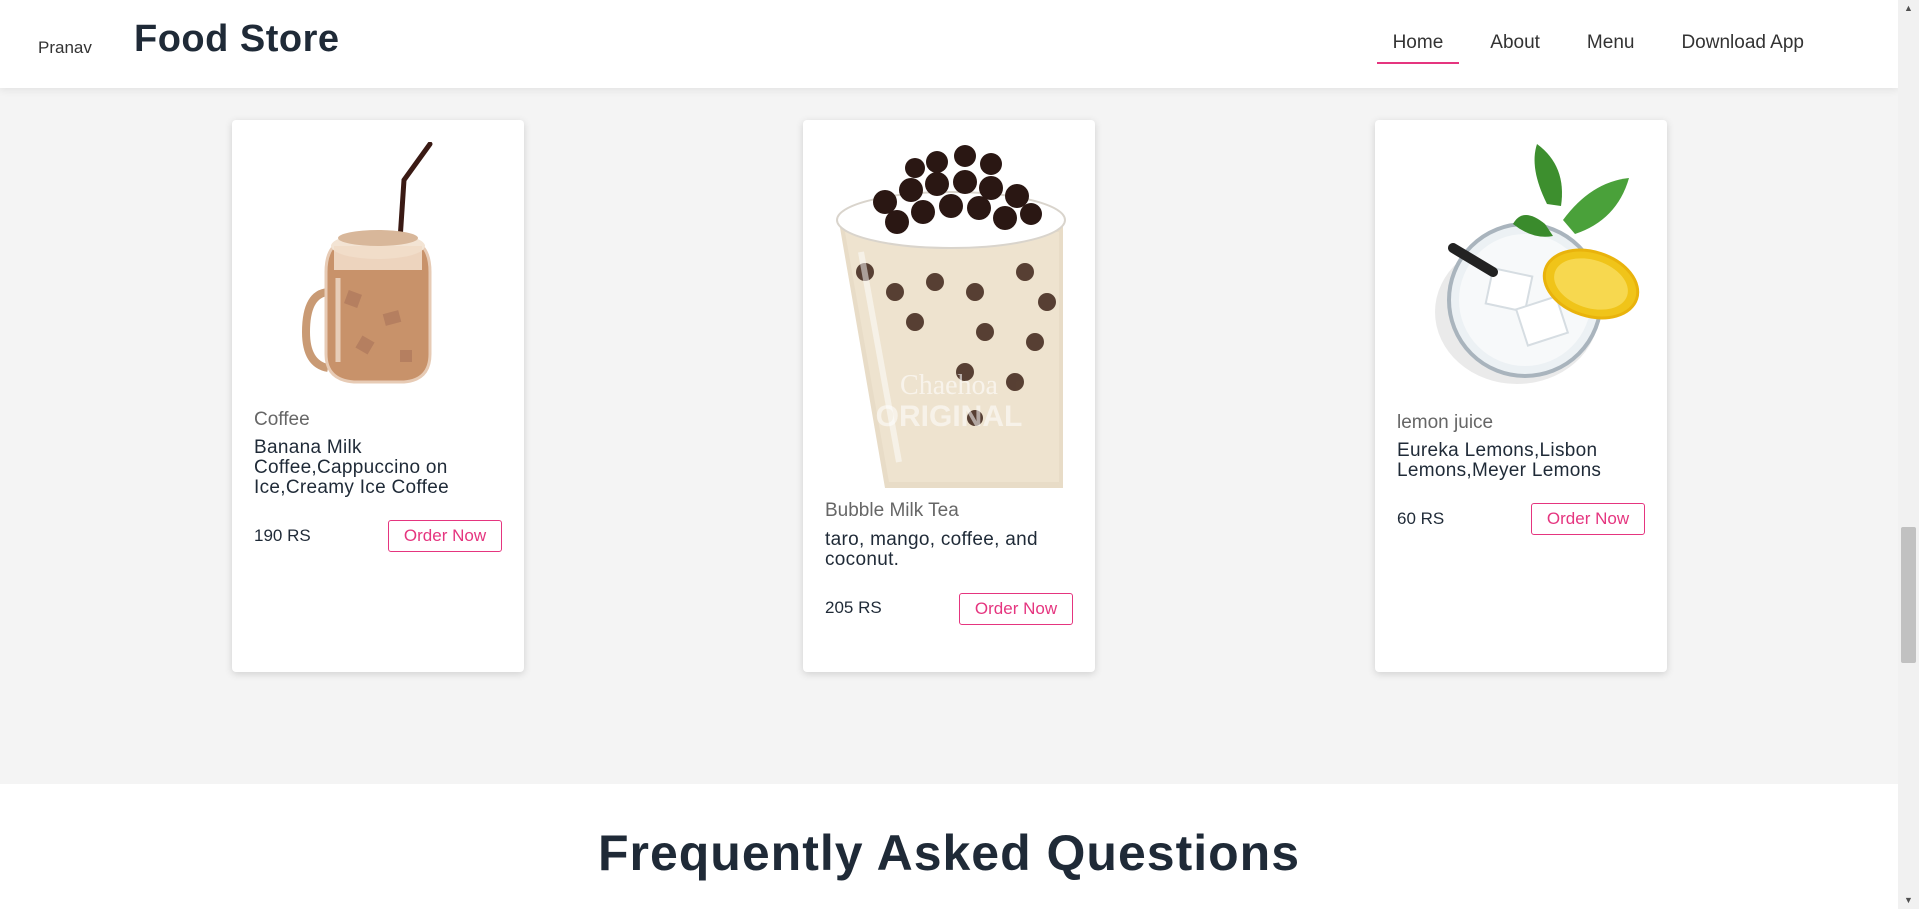 The width and height of the screenshot is (1919, 909). What do you see at coordinates (367, 263) in the screenshot?
I see `iced-coffee-jar-image` at bounding box center [367, 263].